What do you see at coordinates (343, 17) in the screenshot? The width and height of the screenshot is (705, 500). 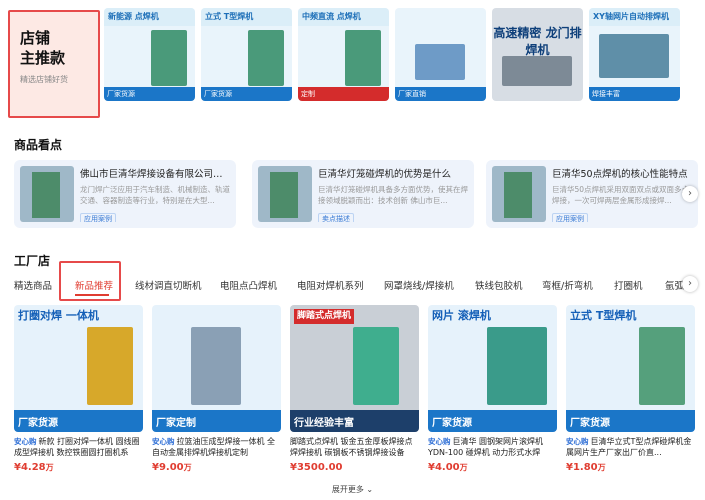 I see `thumb-label: 中频直流 点焊机` at bounding box center [343, 17].